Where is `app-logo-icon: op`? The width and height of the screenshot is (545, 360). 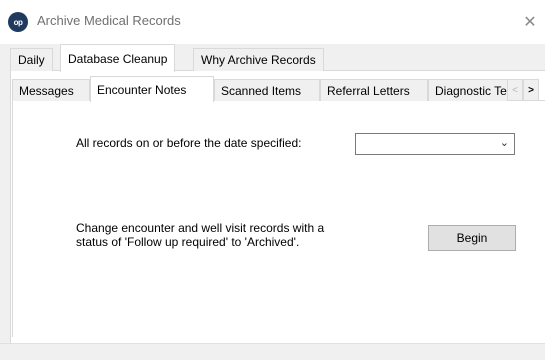 app-logo-icon: op is located at coordinates (18, 22).